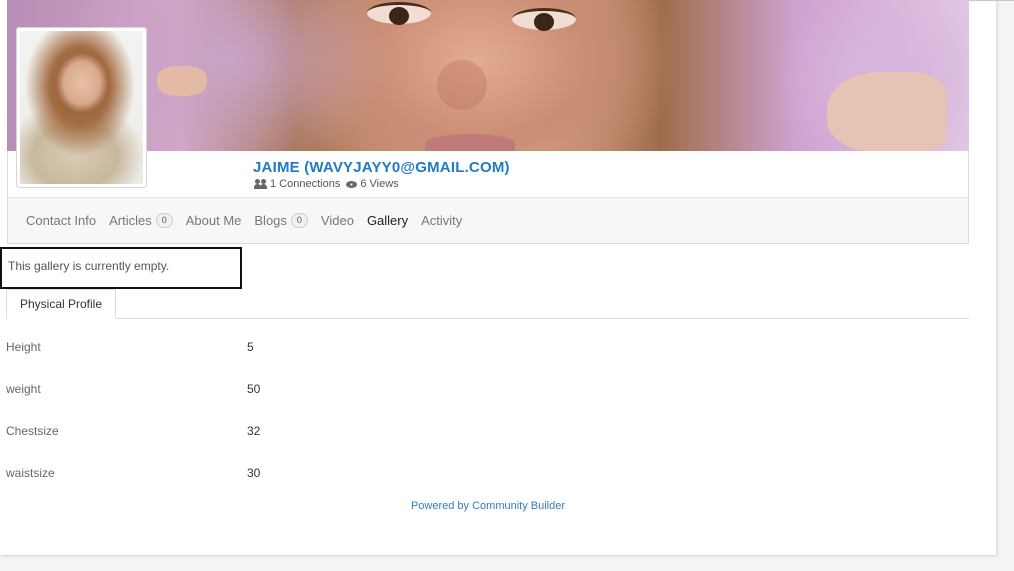 The image size is (1014, 571). What do you see at coordinates (32, 431) in the screenshot?
I see `field-label: Chestsize` at bounding box center [32, 431].